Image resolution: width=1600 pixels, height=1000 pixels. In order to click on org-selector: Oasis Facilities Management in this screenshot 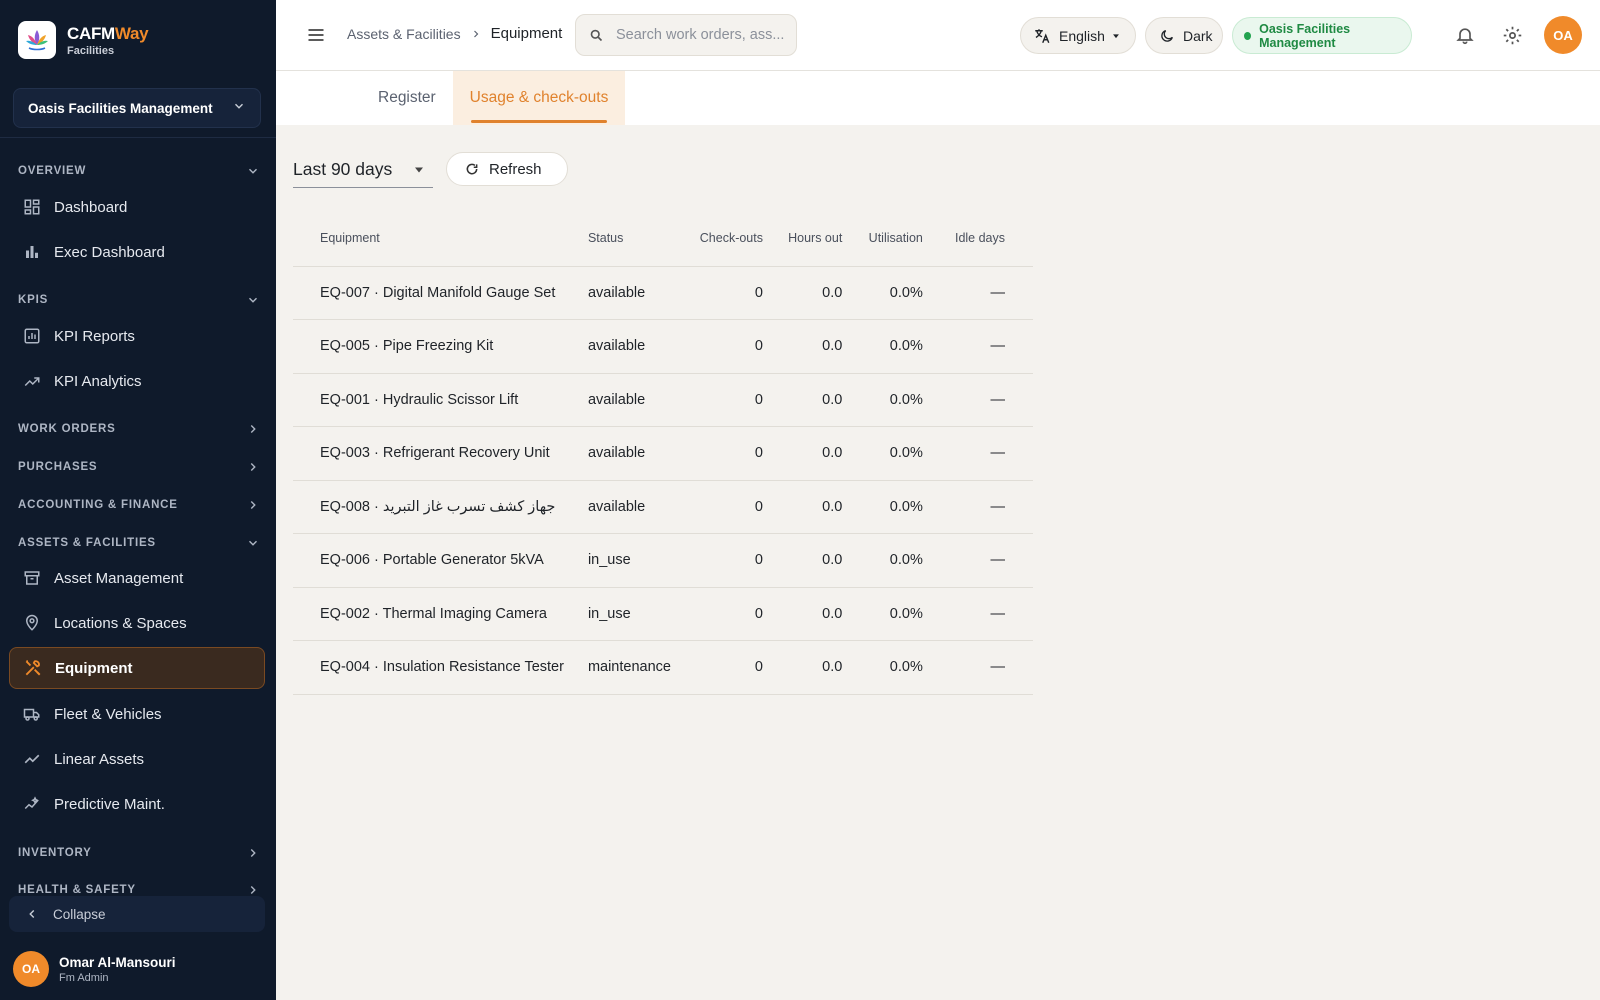, I will do `click(137, 108)`.